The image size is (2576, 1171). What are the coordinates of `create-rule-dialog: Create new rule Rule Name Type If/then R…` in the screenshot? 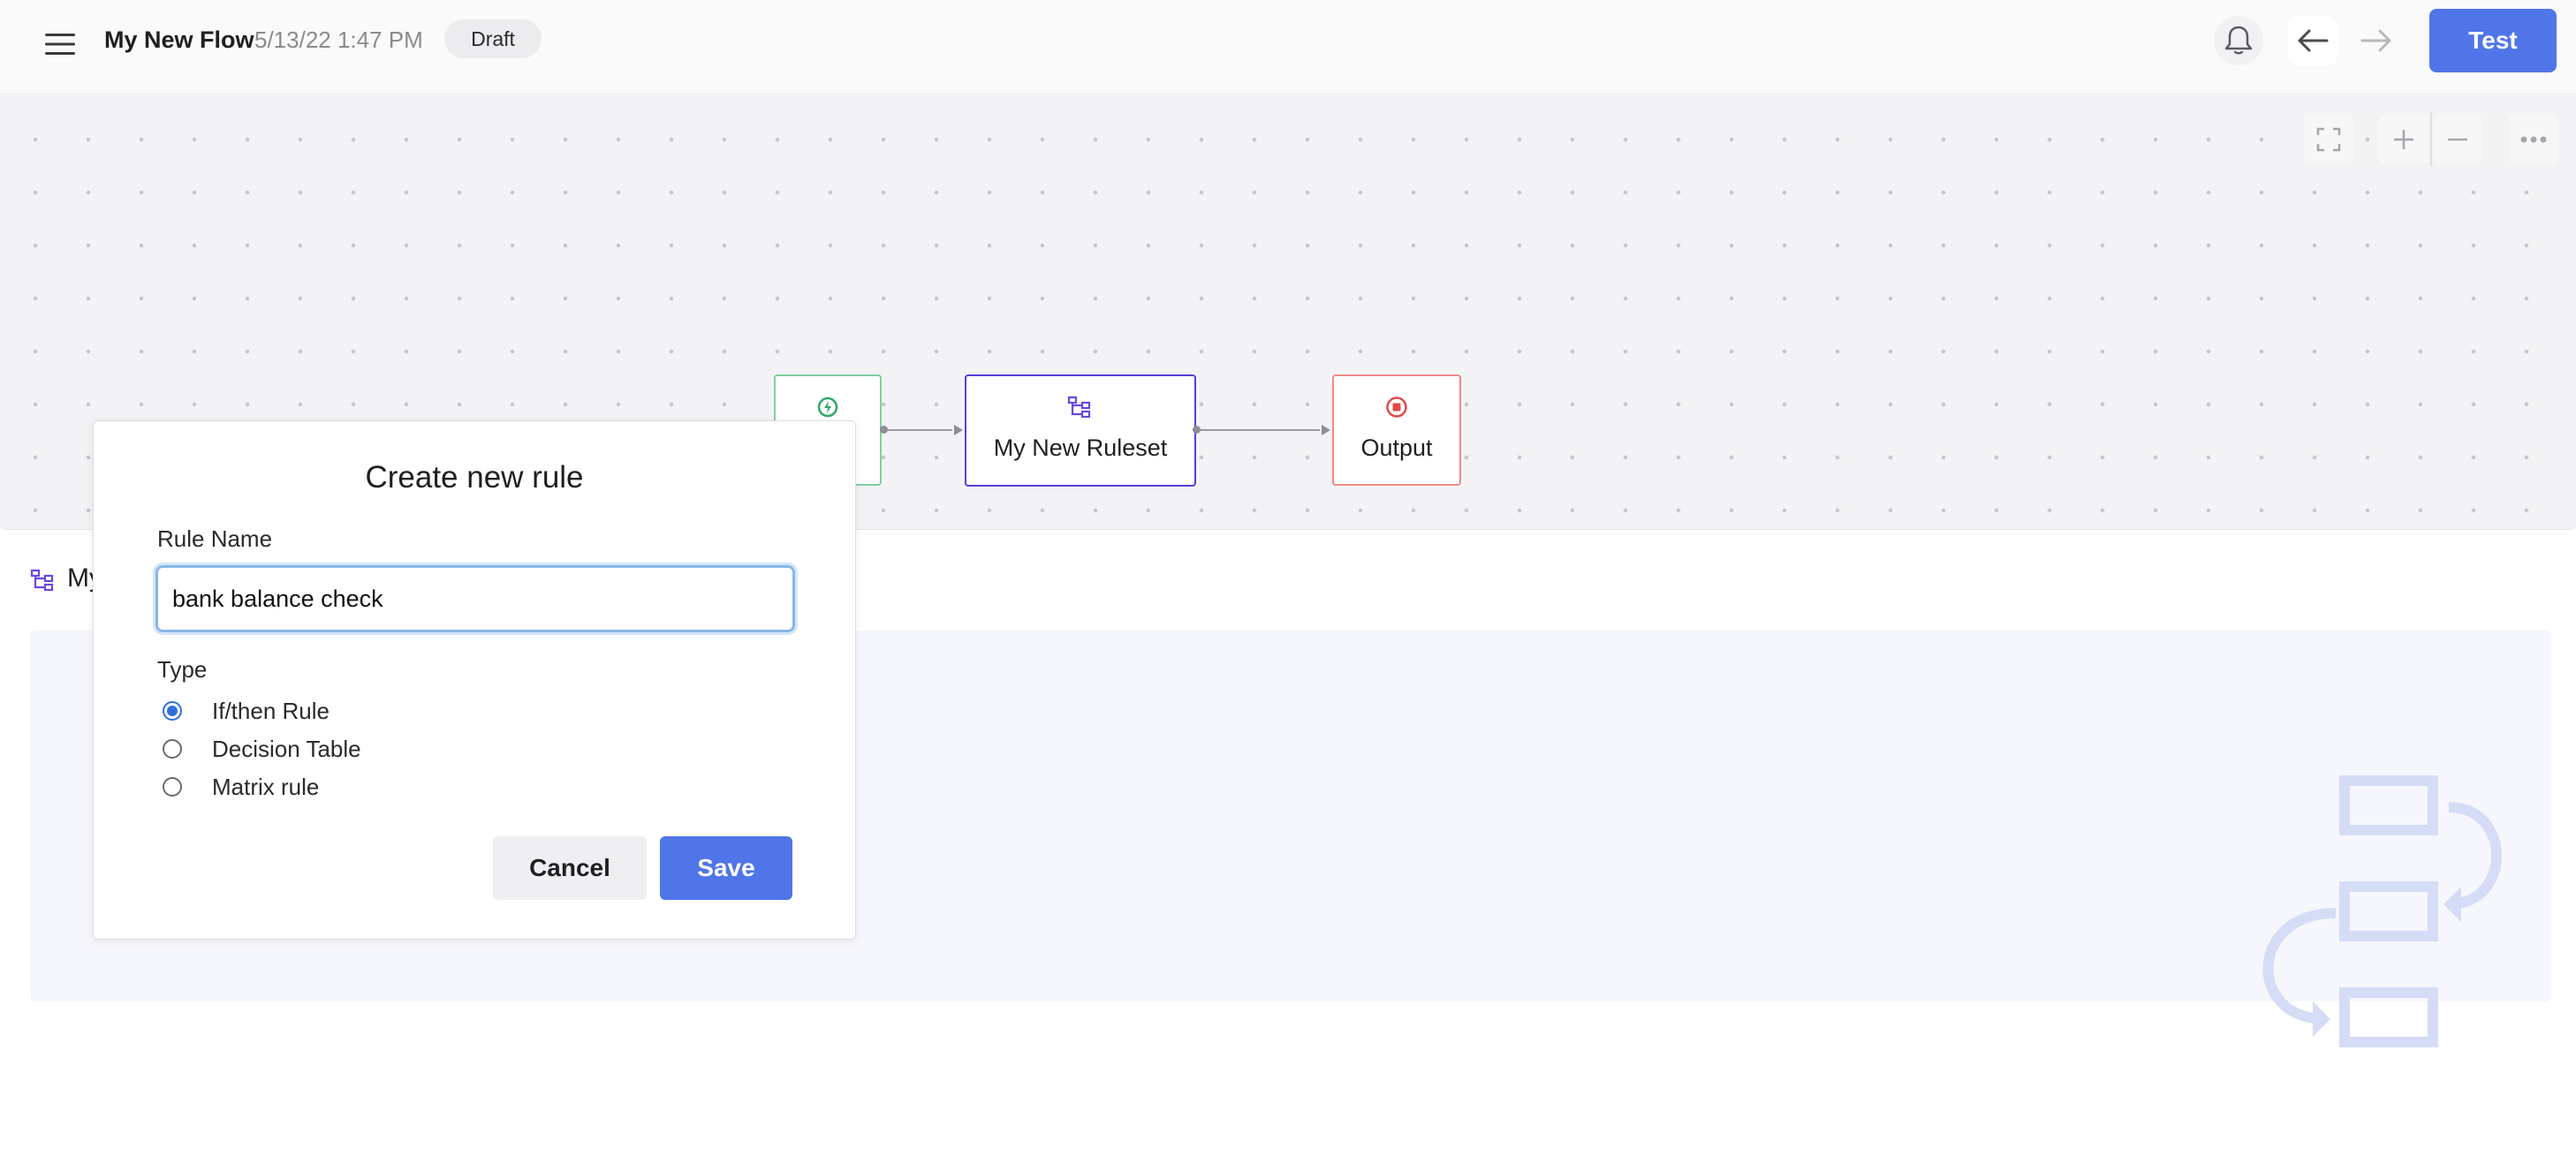 It's located at (475, 680).